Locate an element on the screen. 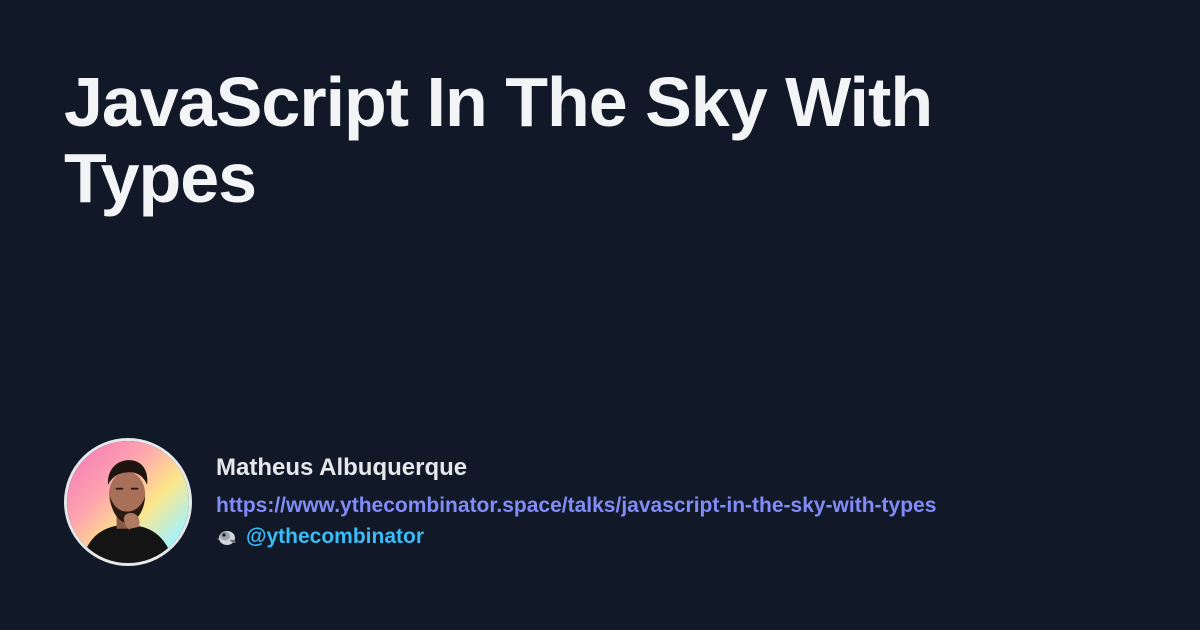 The width and height of the screenshot is (1200, 630). twitter-handle-link: @ythecombinator is located at coordinates (335, 537).